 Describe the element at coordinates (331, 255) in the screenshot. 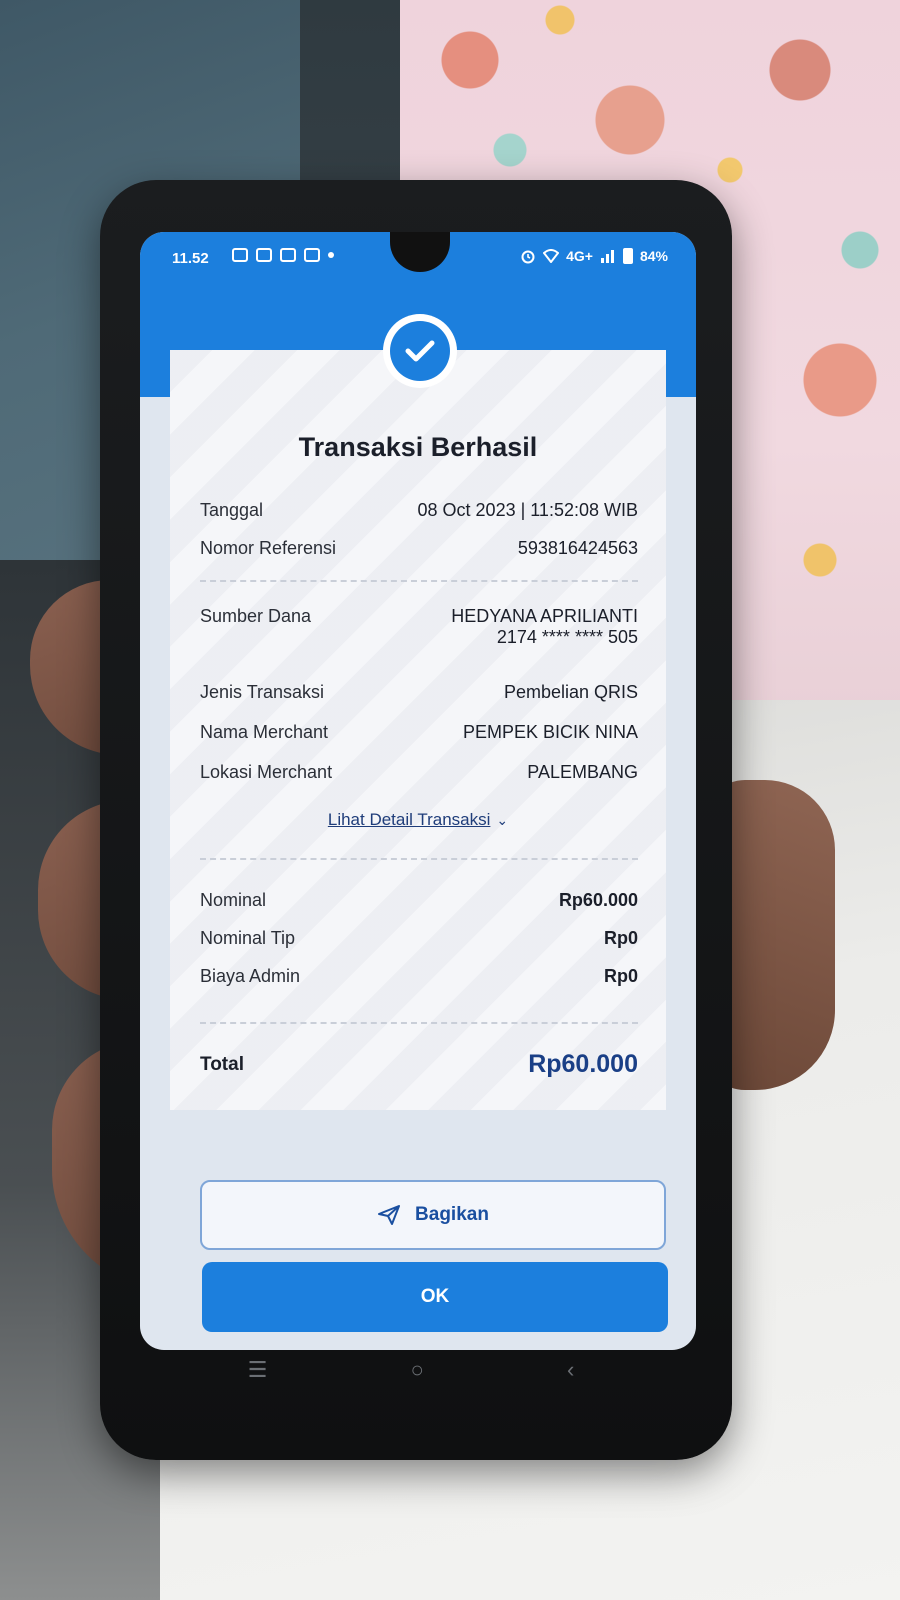

I see `more-notifications-icon` at that location.